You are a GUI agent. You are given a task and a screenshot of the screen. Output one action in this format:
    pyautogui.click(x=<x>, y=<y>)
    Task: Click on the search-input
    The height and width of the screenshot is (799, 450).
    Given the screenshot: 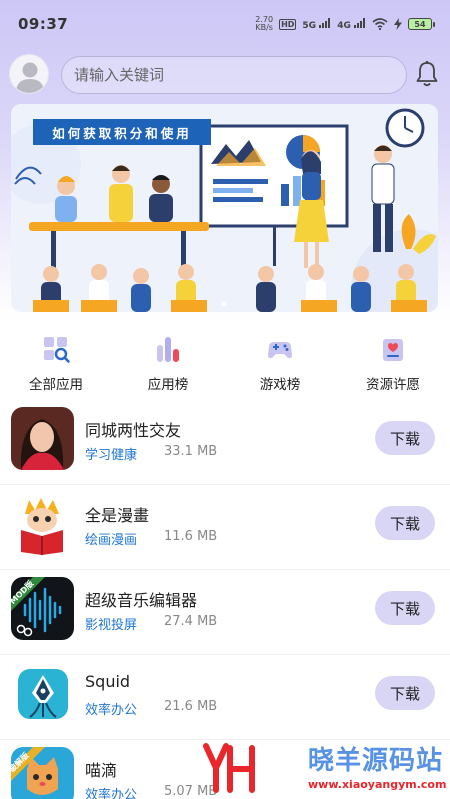 What is the action you would take?
    pyautogui.click(x=240, y=75)
    